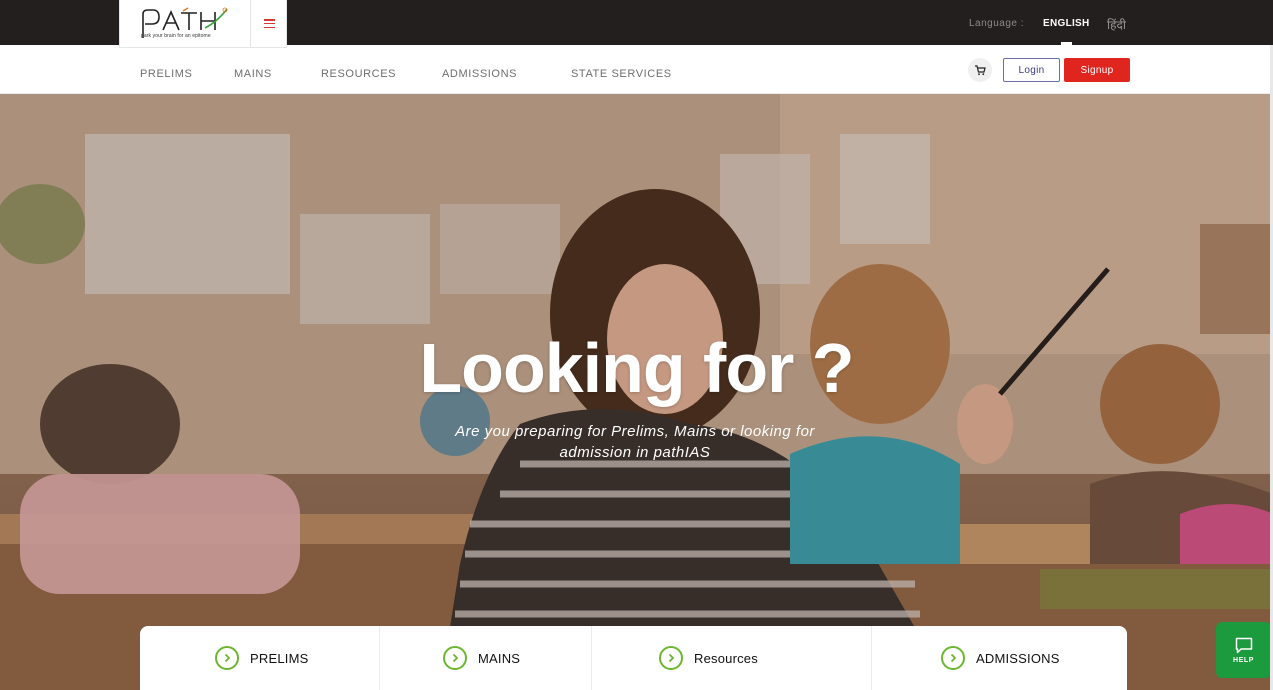 Image resolution: width=1273 pixels, height=690 pixels. Describe the element at coordinates (997, 23) in the screenshot. I see `language-label: Language :` at that location.